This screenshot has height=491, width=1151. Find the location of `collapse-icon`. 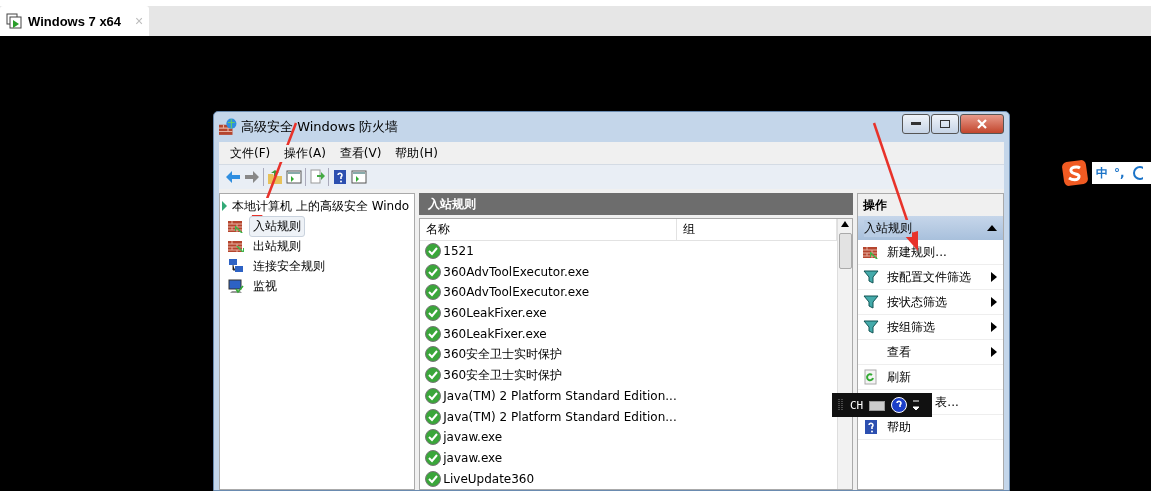

collapse-icon is located at coordinates (992, 228).